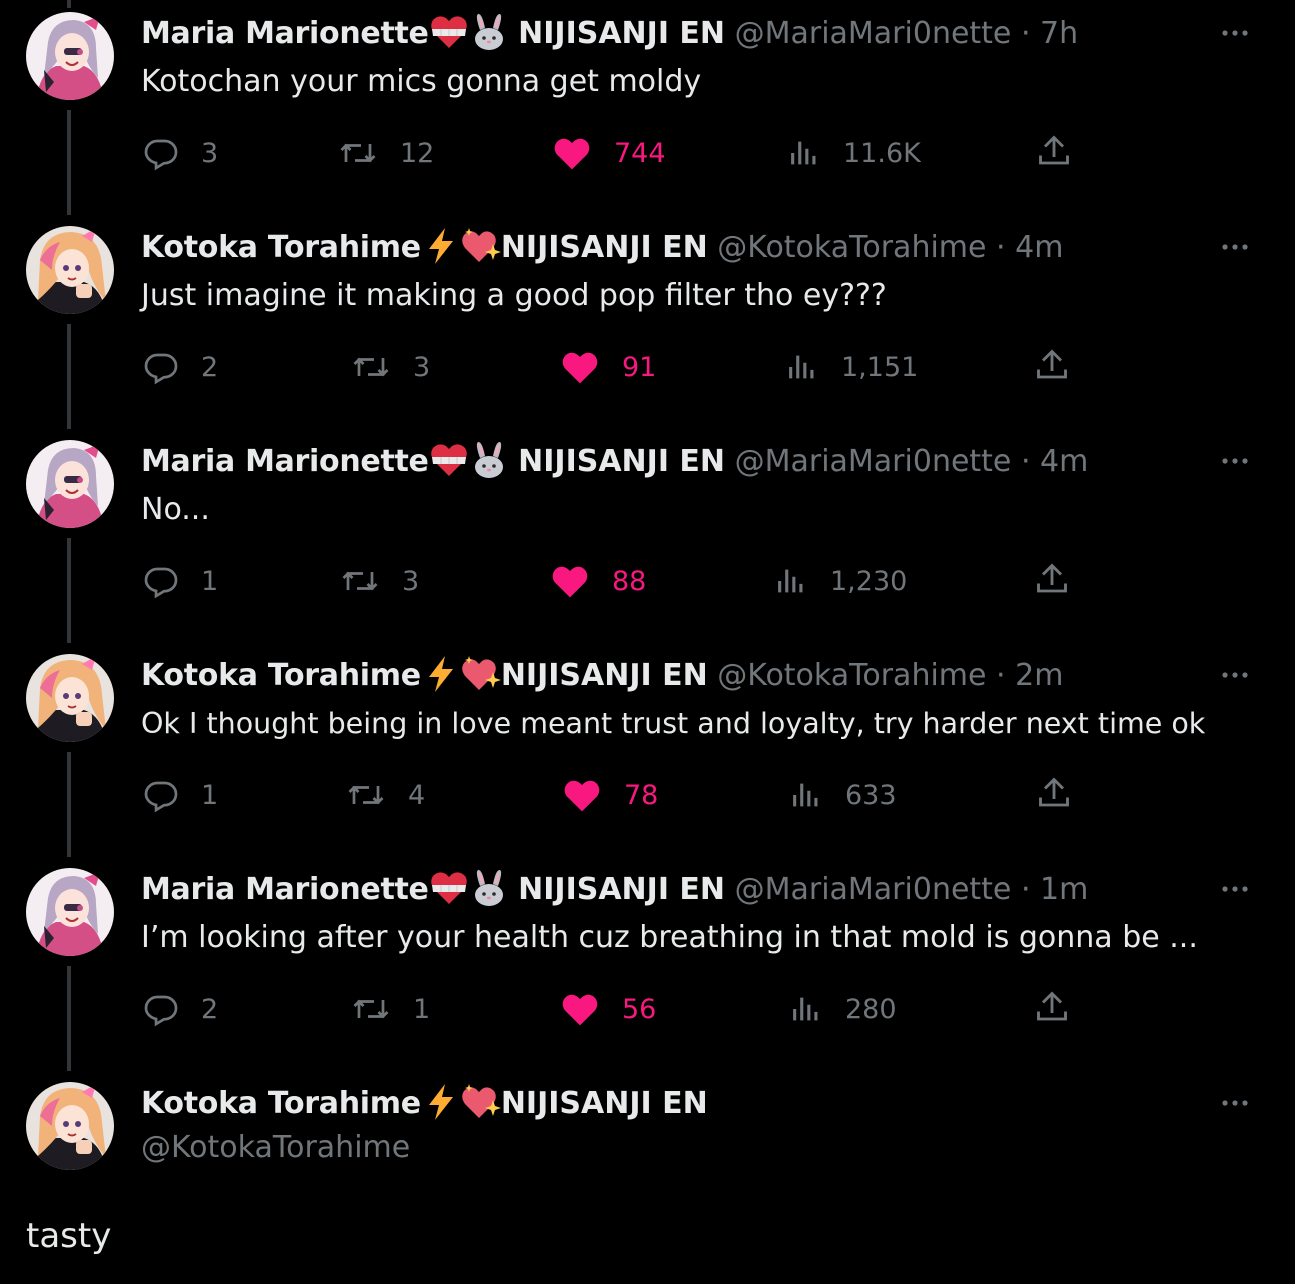 The width and height of the screenshot is (1295, 1284). What do you see at coordinates (210, 153) in the screenshot?
I see `reply-count: 3` at bounding box center [210, 153].